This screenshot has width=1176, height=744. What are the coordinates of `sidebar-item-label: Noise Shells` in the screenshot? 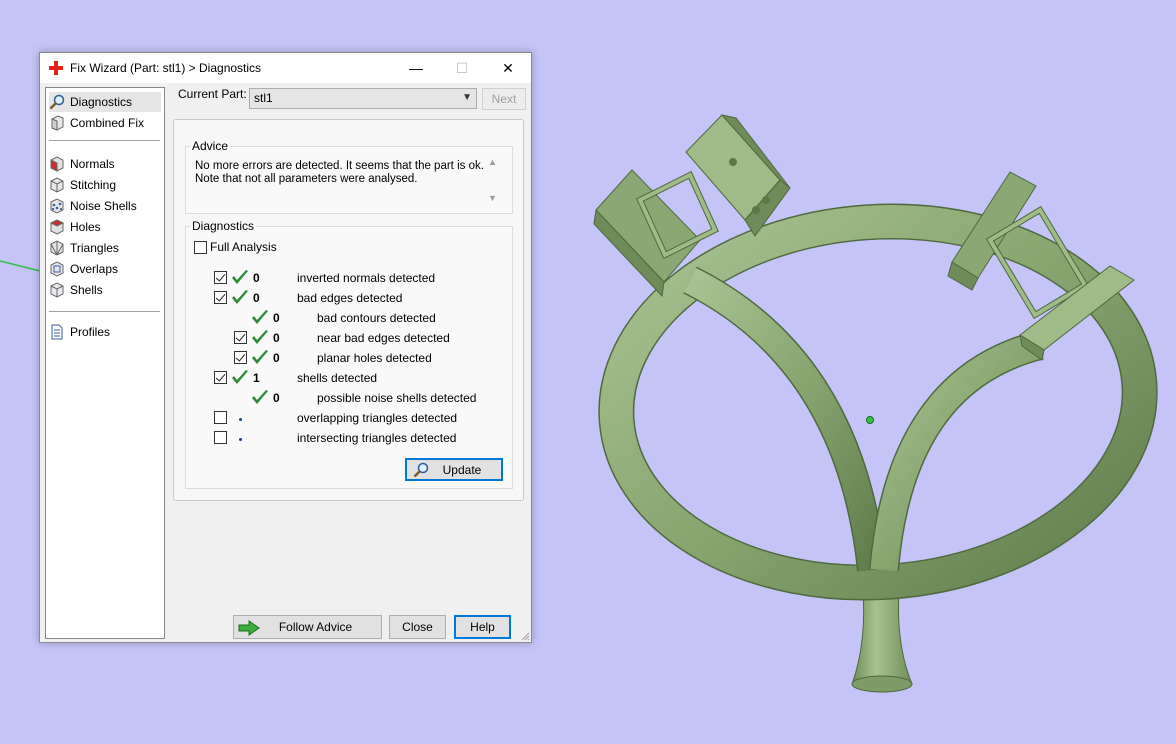 It's located at (103, 206).